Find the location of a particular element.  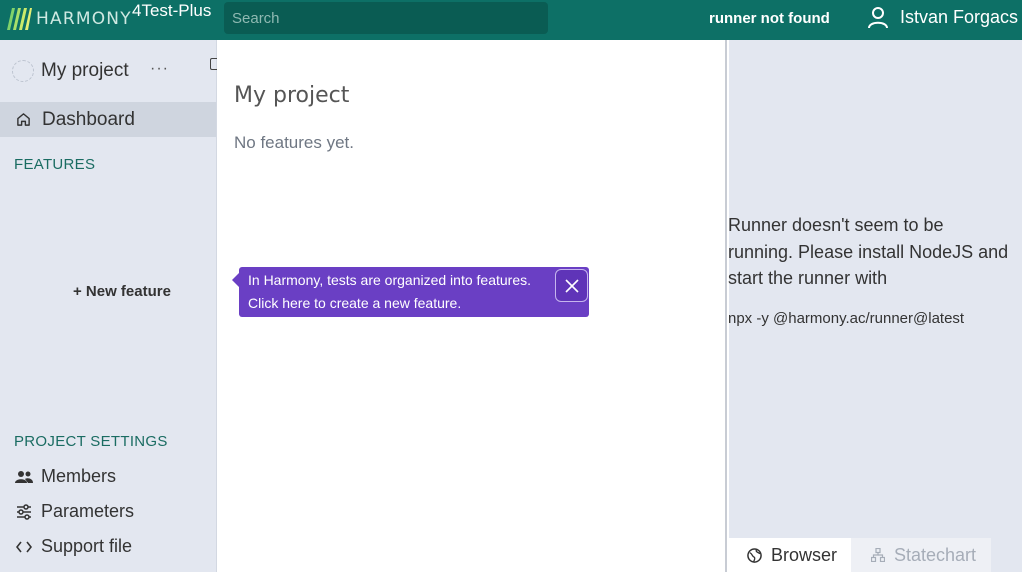

tooltip-close-button is located at coordinates (571, 285).